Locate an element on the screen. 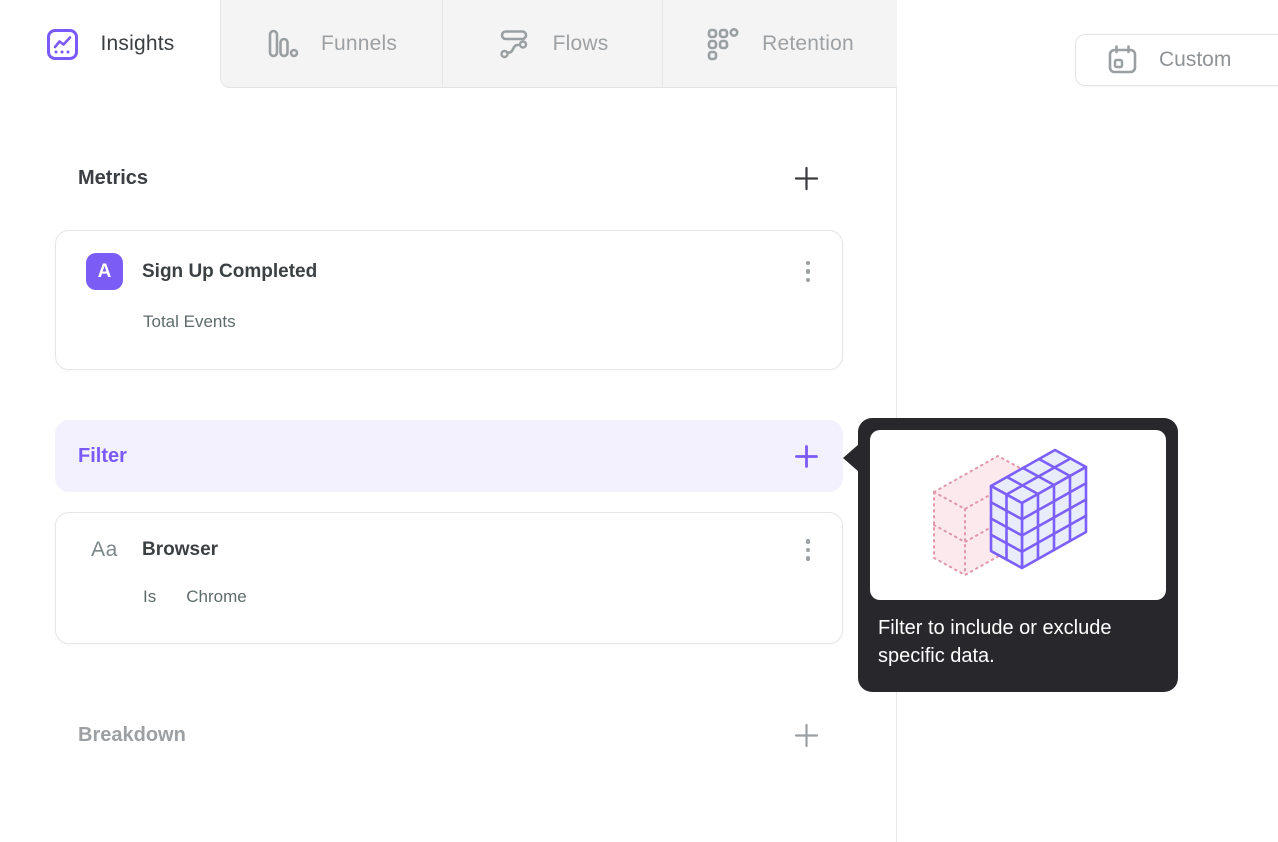  breakdown-section-title: Breakdown is located at coordinates (132, 734).